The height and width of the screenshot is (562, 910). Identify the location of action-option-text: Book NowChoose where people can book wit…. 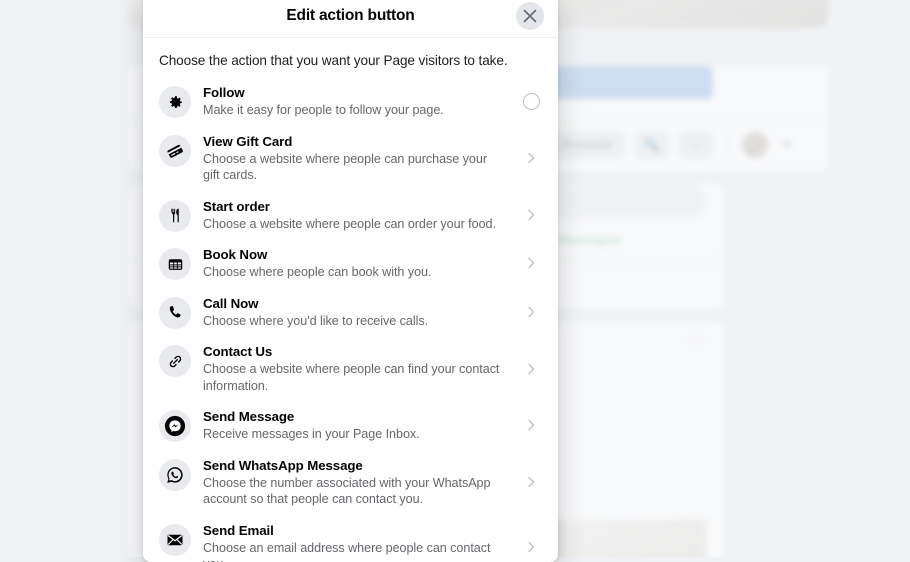
(355, 263).